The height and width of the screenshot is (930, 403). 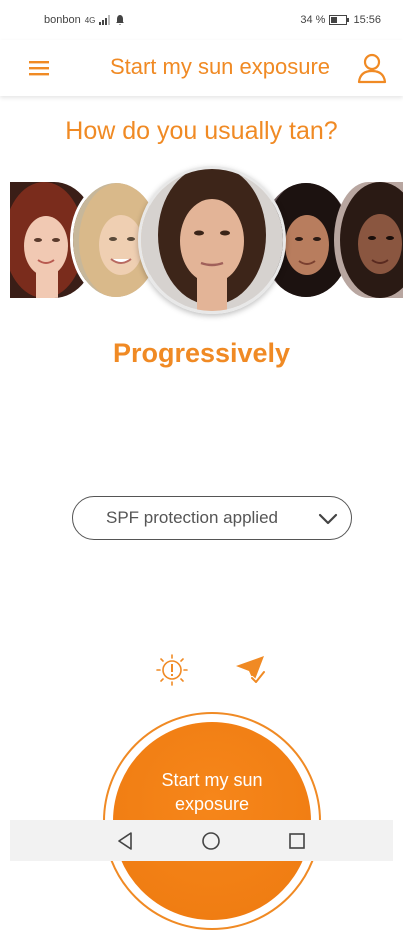 What do you see at coordinates (251, 670) in the screenshot?
I see `paper-plane-check-icon` at bounding box center [251, 670].